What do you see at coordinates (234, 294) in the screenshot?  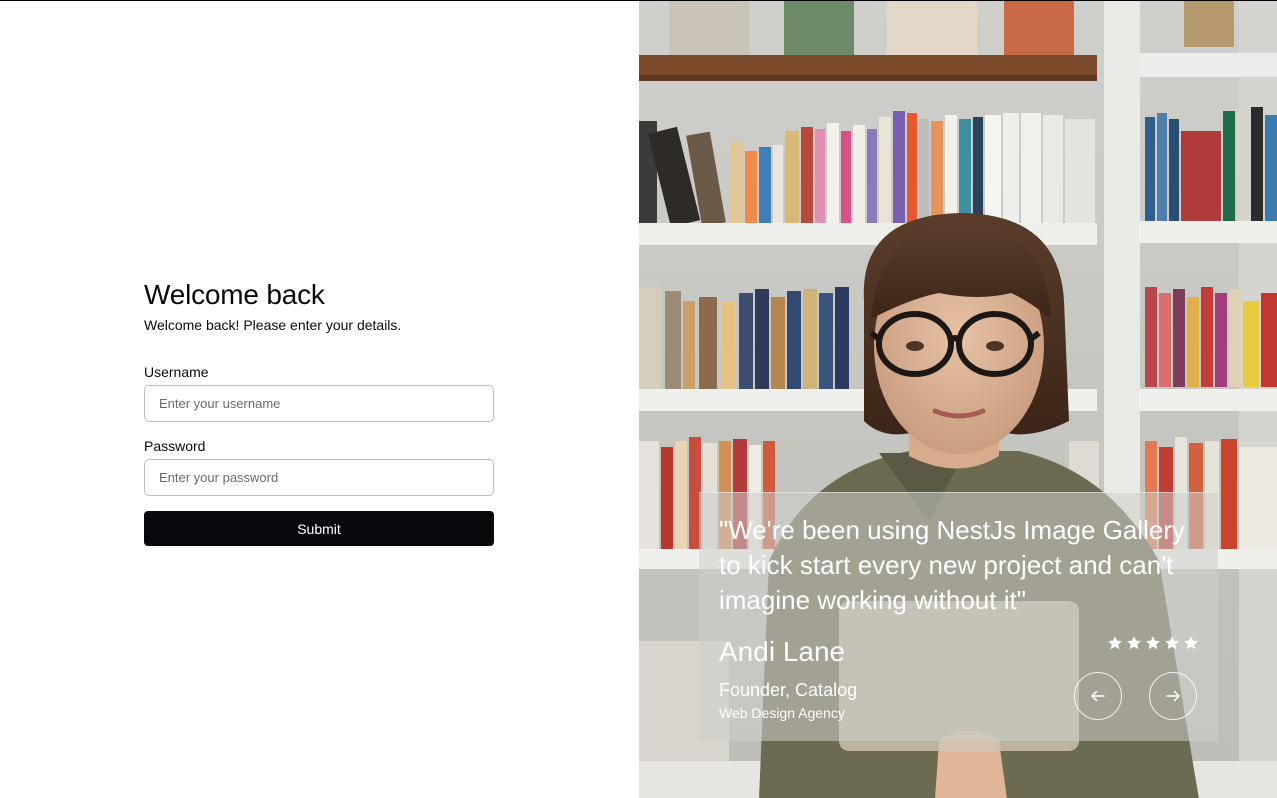 I see `page-title: Welcome back` at bounding box center [234, 294].